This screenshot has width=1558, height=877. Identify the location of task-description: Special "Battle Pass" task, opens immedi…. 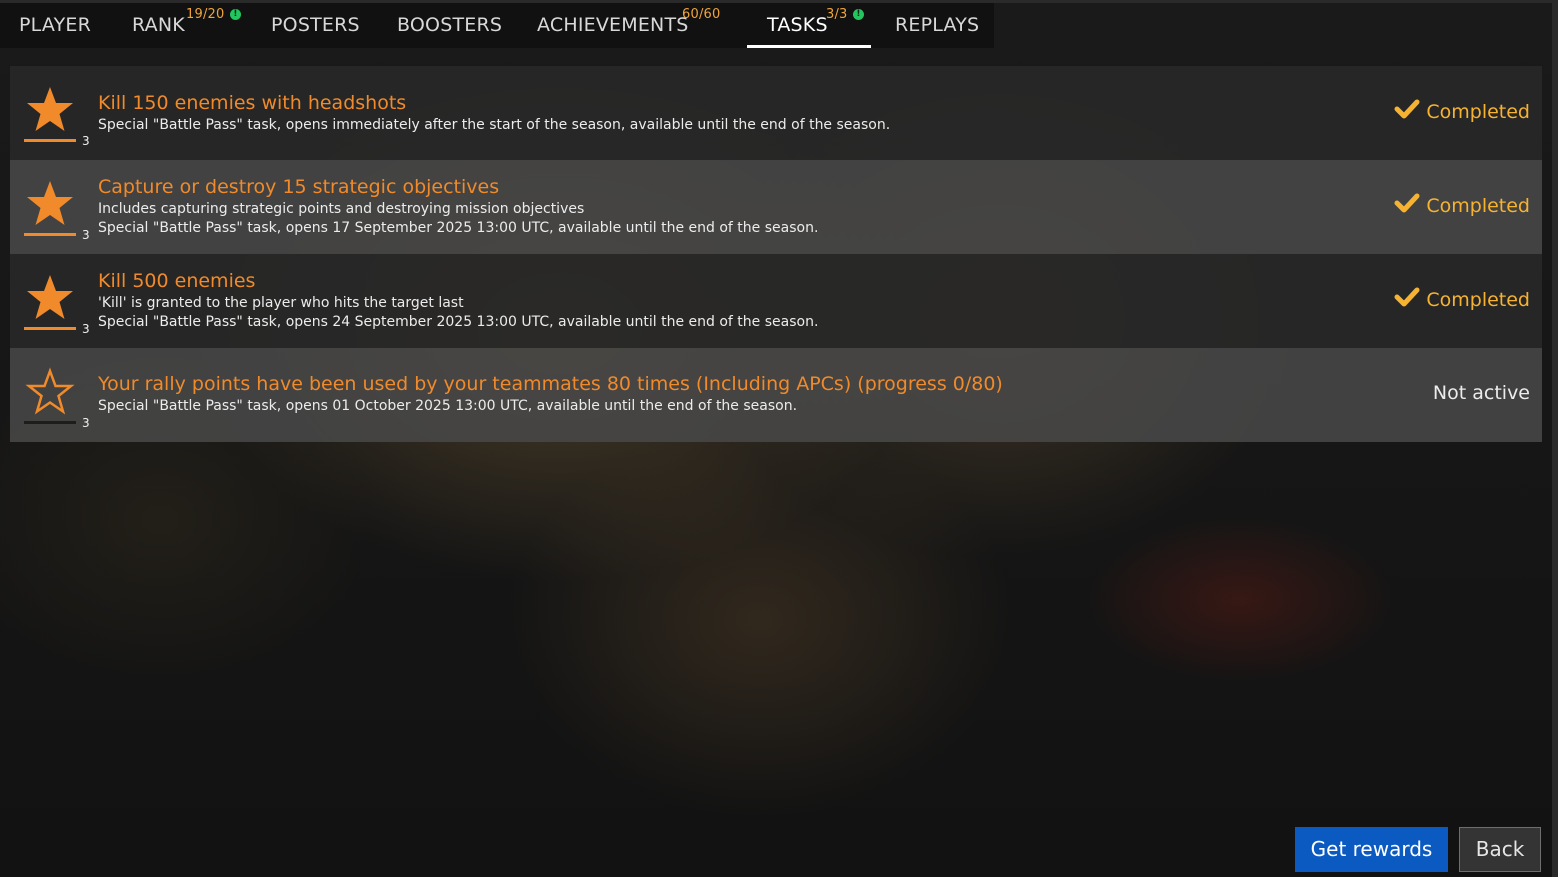
(494, 125).